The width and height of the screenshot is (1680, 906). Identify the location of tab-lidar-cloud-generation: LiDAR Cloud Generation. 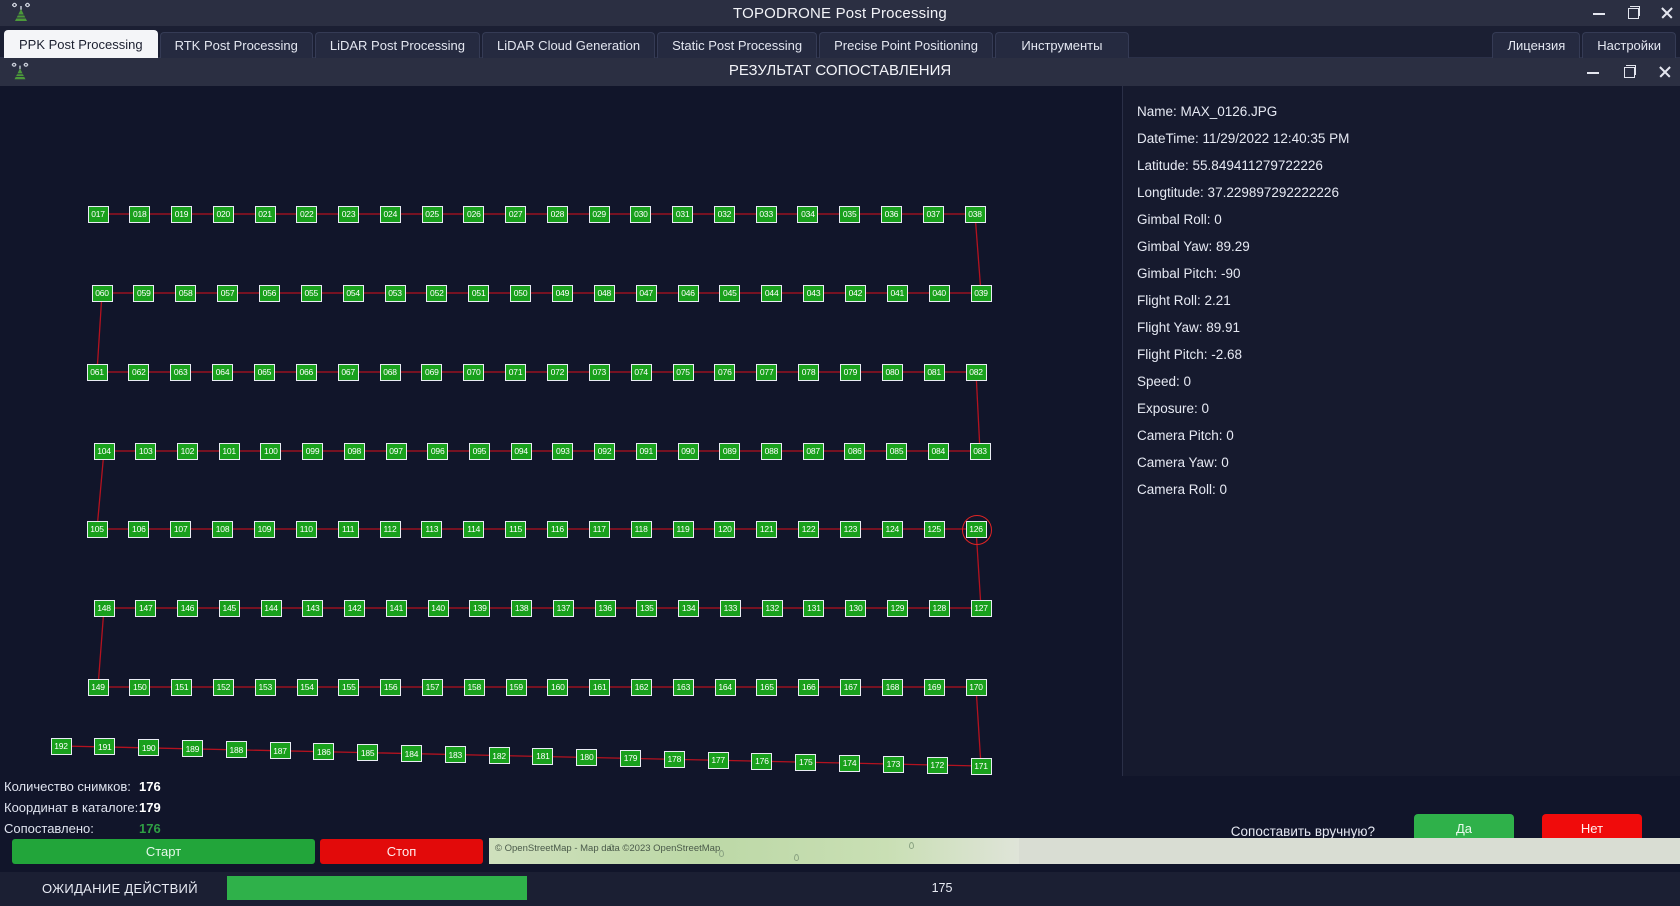
(569, 45).